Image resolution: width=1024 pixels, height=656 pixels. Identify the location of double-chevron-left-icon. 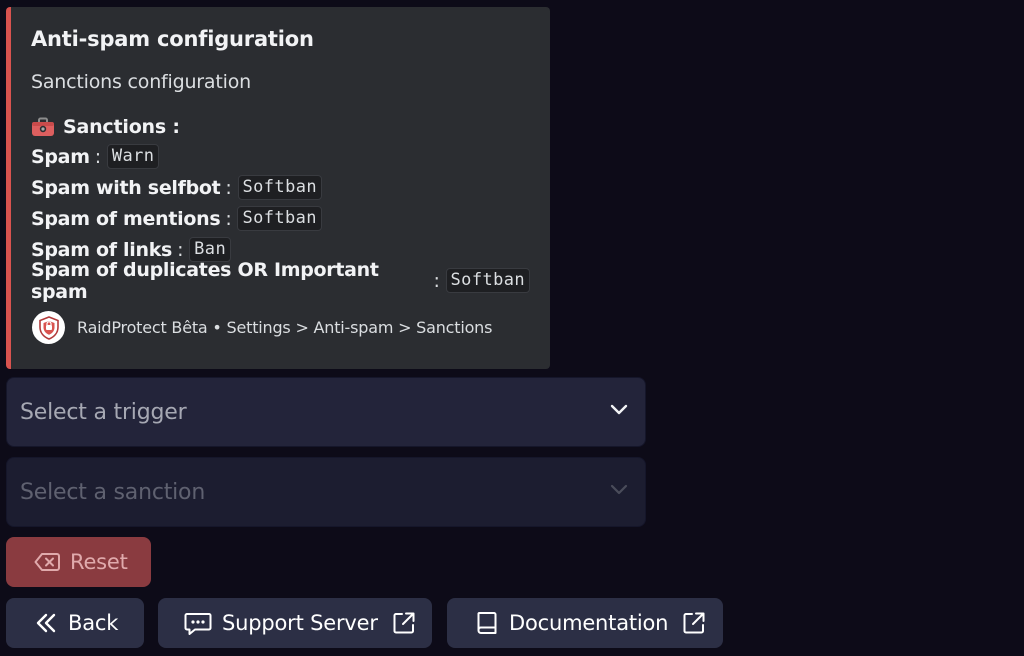
(46, 623).